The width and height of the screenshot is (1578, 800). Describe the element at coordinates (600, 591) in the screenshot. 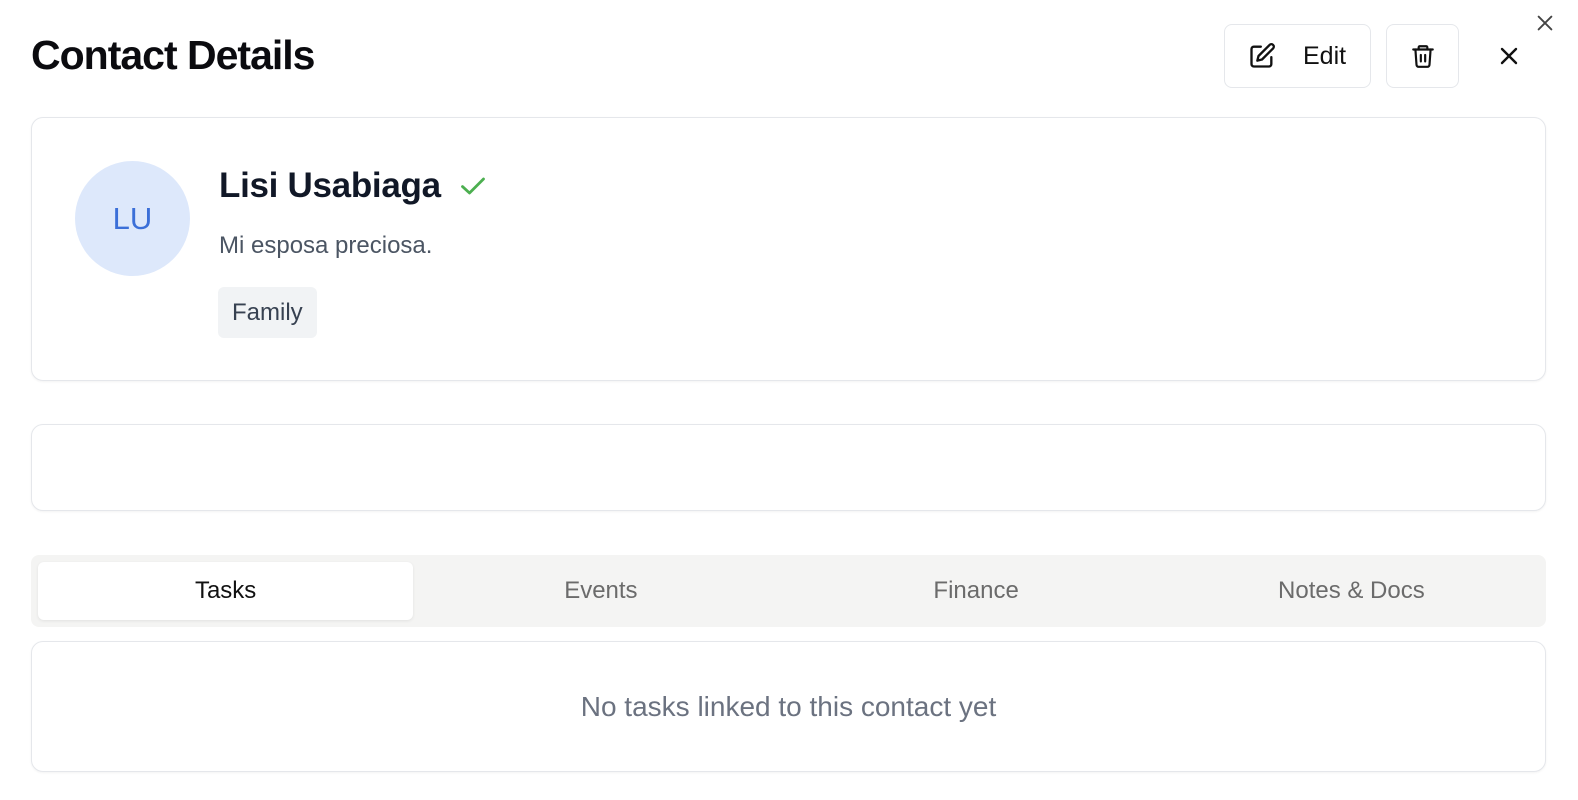

I see `tab-events: Events` at that location.